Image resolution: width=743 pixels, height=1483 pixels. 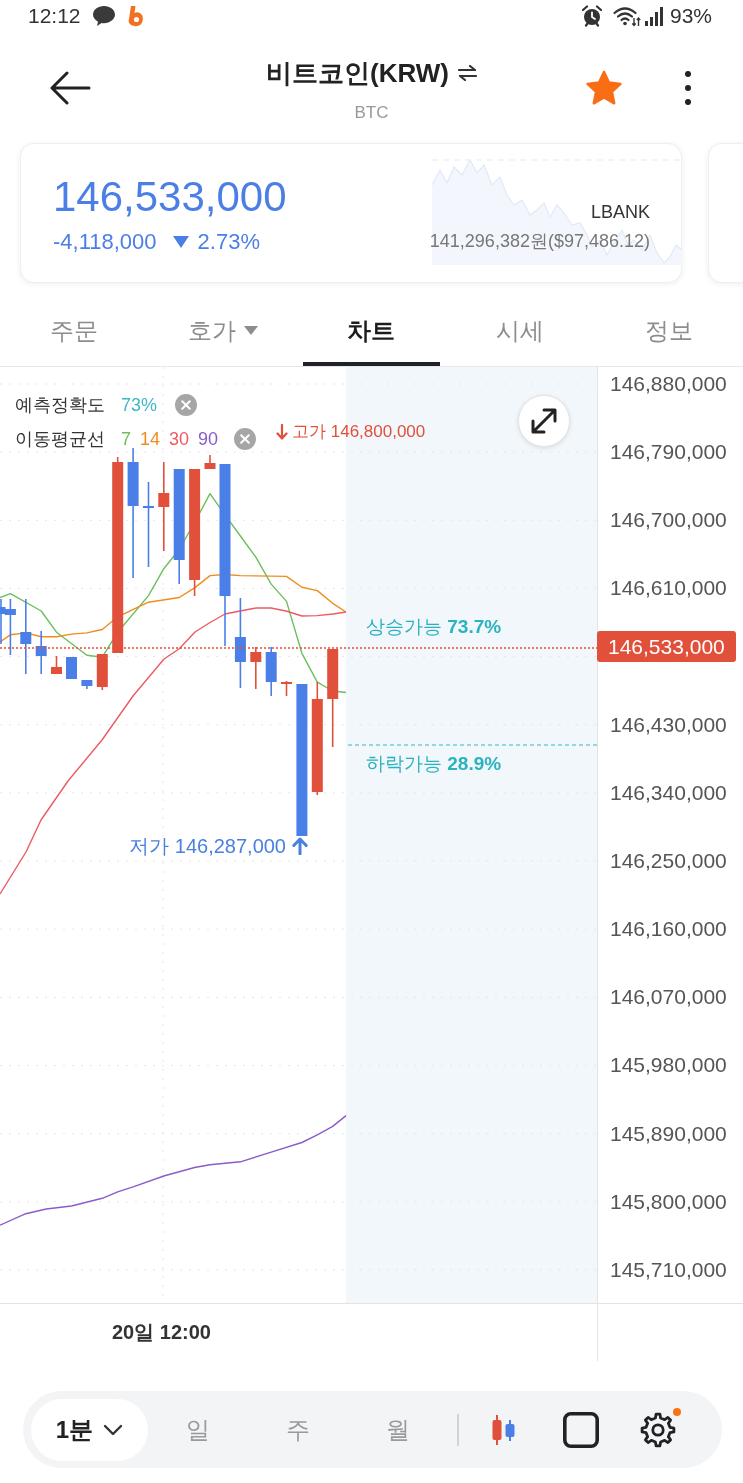 I want to click on chevron-down-icon, so click(x=113, y=1429).